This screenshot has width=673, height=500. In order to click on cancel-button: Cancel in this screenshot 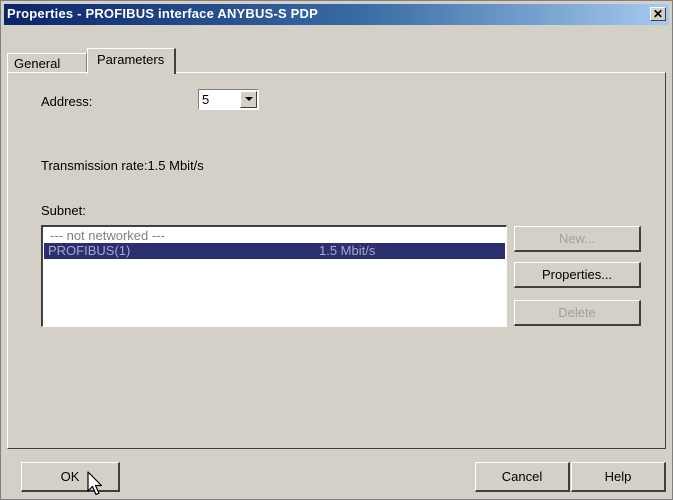, I will do `click(522, 477)`.